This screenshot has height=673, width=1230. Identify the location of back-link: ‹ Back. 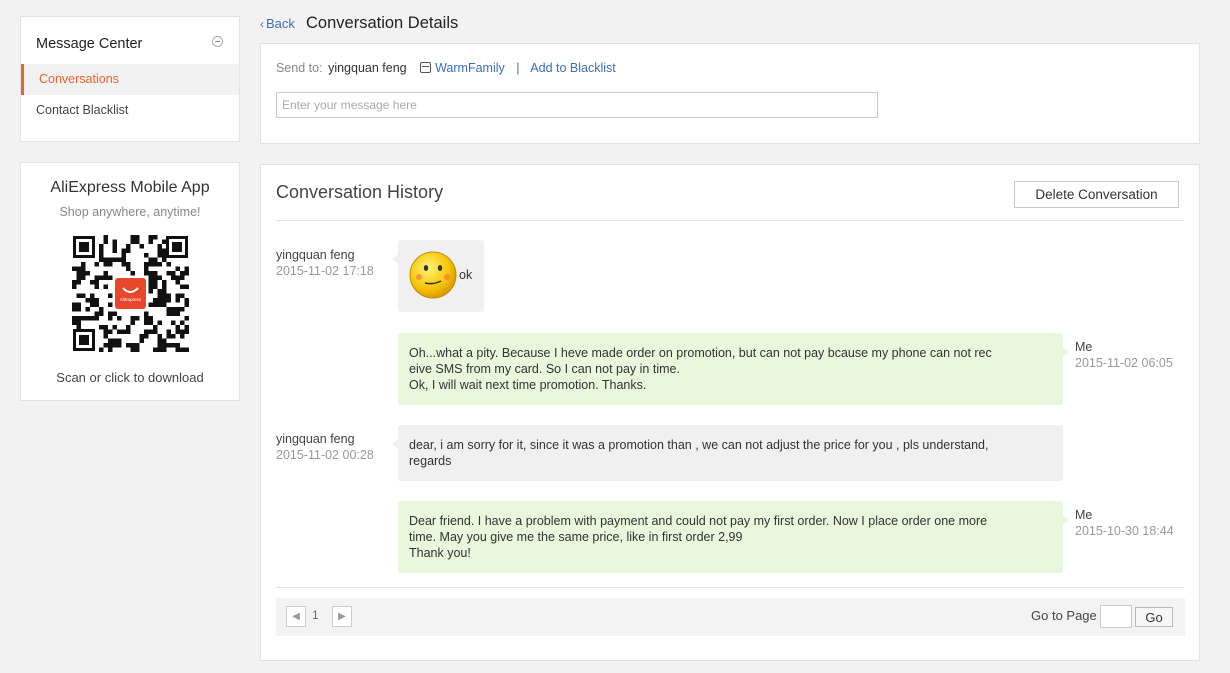
(277, 23).